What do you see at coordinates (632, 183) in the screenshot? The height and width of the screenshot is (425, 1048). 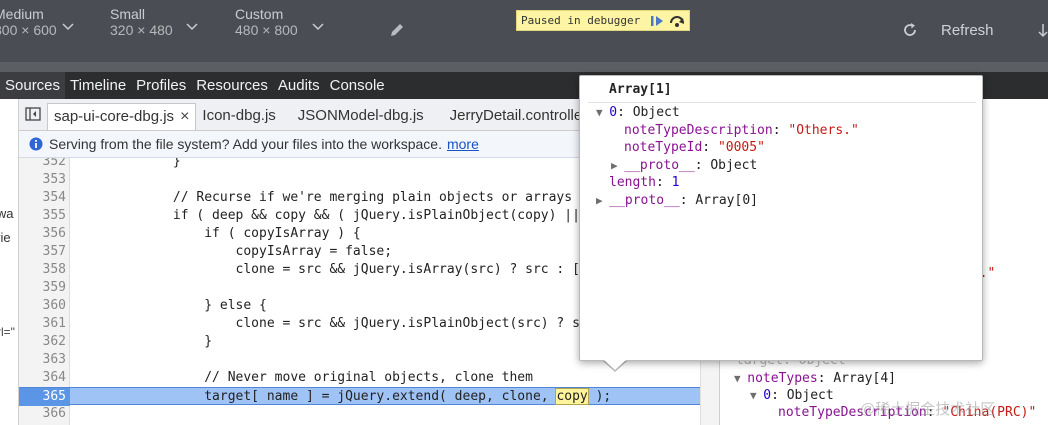 I see `property-name: length` at bounding box center [632, 183].